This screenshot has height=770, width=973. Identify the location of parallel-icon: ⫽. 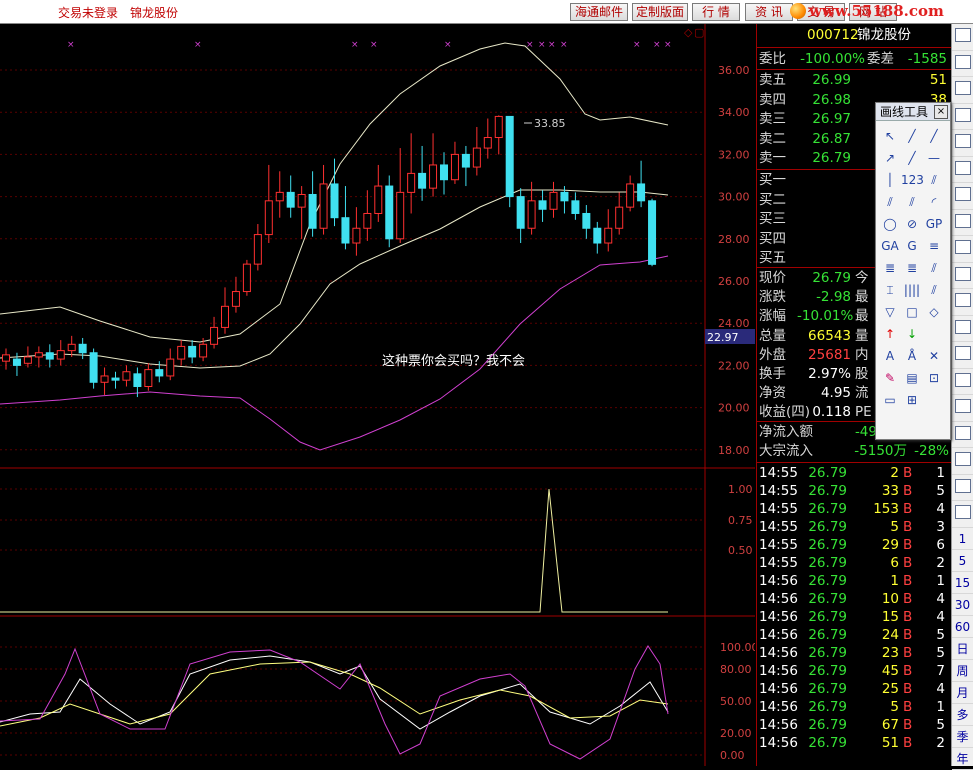
(934, 180).